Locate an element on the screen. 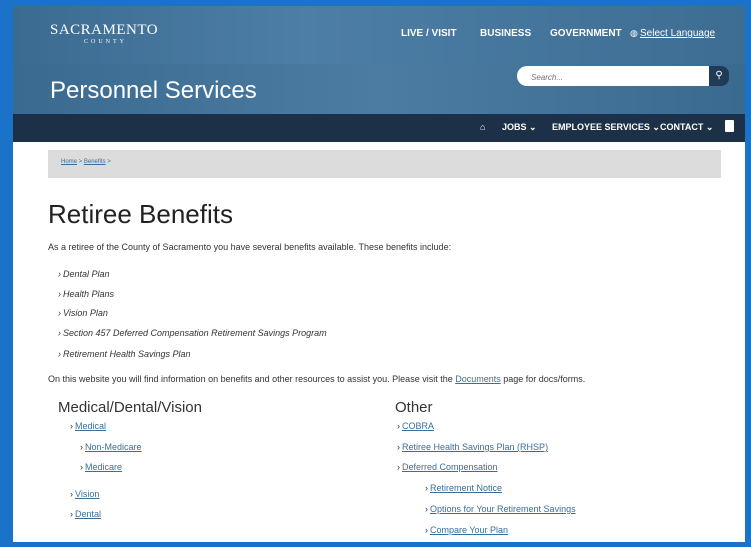 This screenshot has height=547, width=751. topnav-business: BUSINESS is located at coordinates (505, 33).